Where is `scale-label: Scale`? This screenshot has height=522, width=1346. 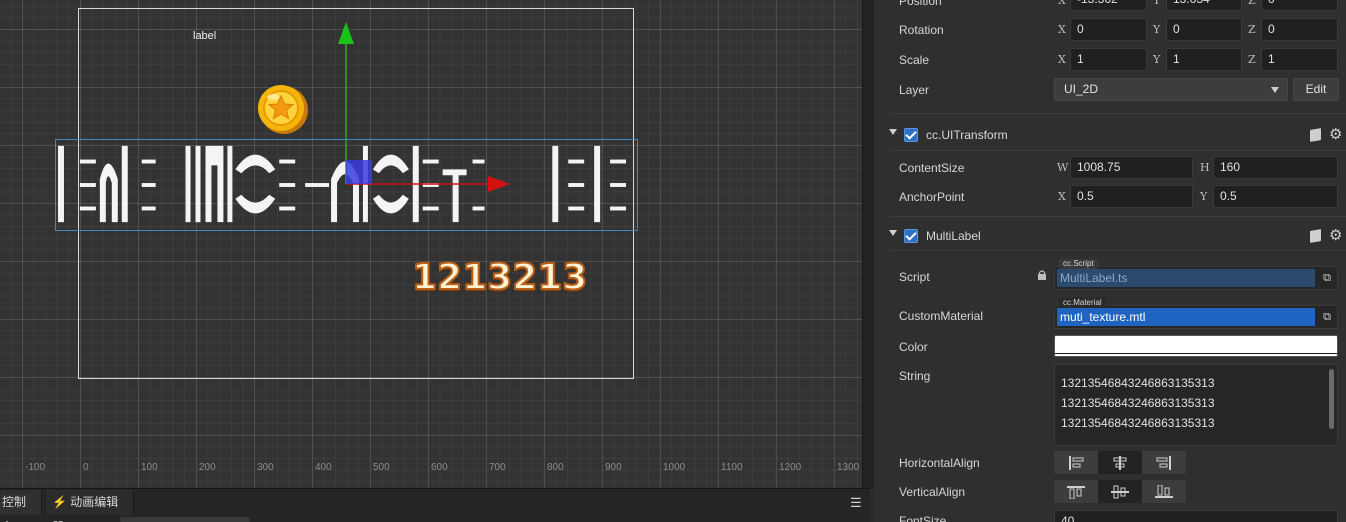
scale-label: Scale is located at coordinates (914, 60).